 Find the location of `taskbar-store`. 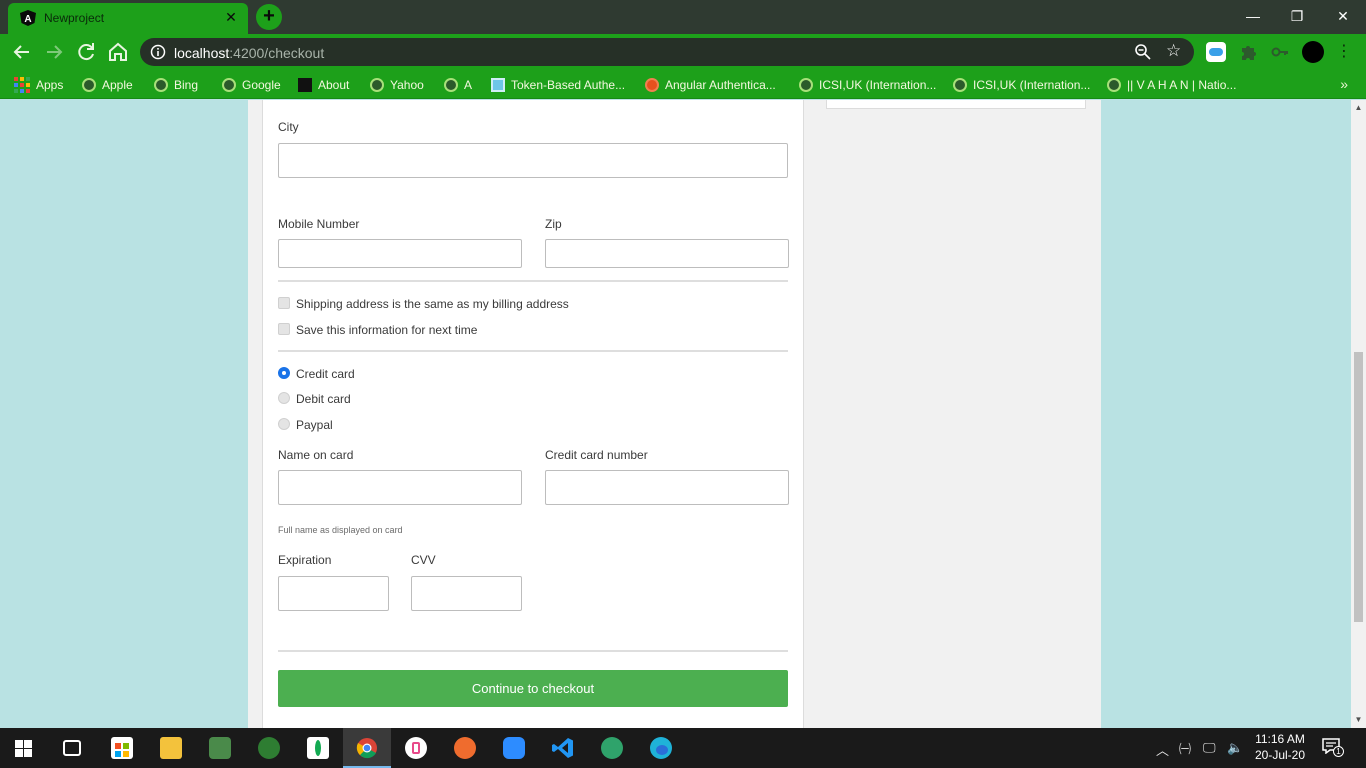

taskbar-store is located at coordinates (122, 748).